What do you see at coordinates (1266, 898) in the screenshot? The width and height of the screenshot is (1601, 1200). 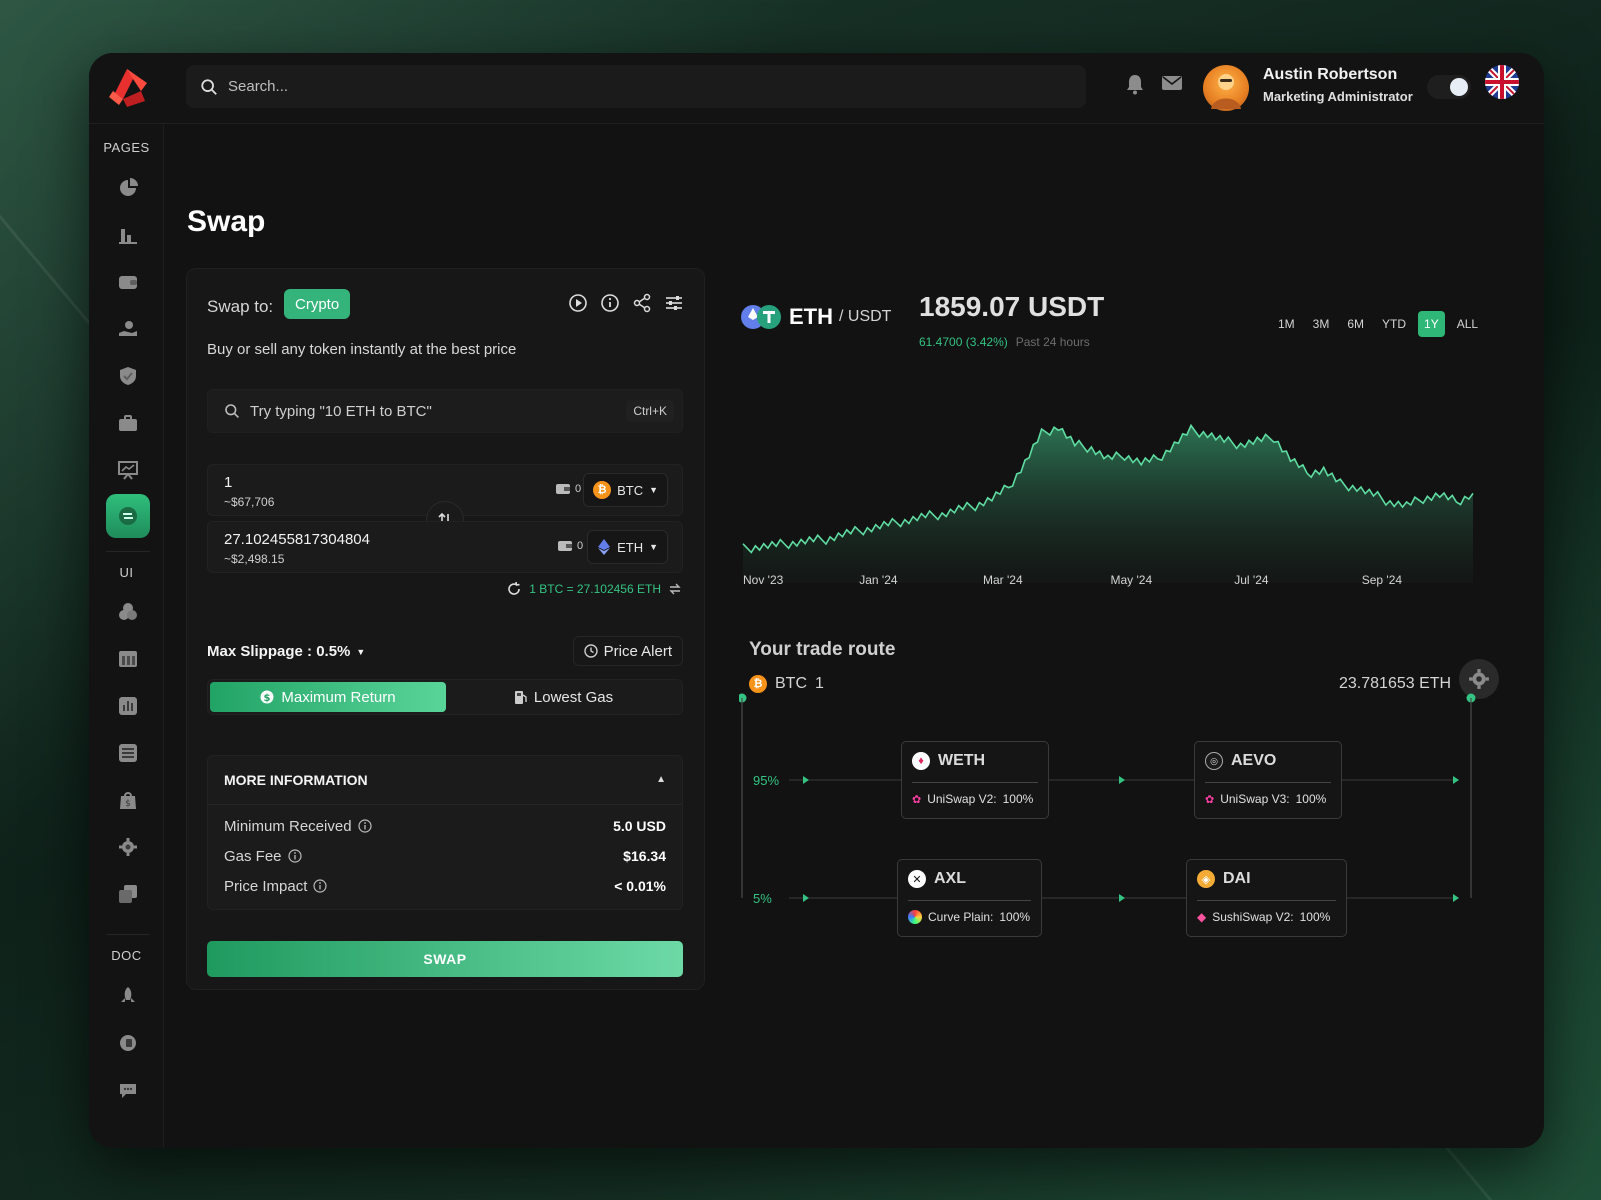 I see `route-node-dai: ◈ DAI ◆ SushiSwap V2: 100%` at bounding box center [1266, 898].